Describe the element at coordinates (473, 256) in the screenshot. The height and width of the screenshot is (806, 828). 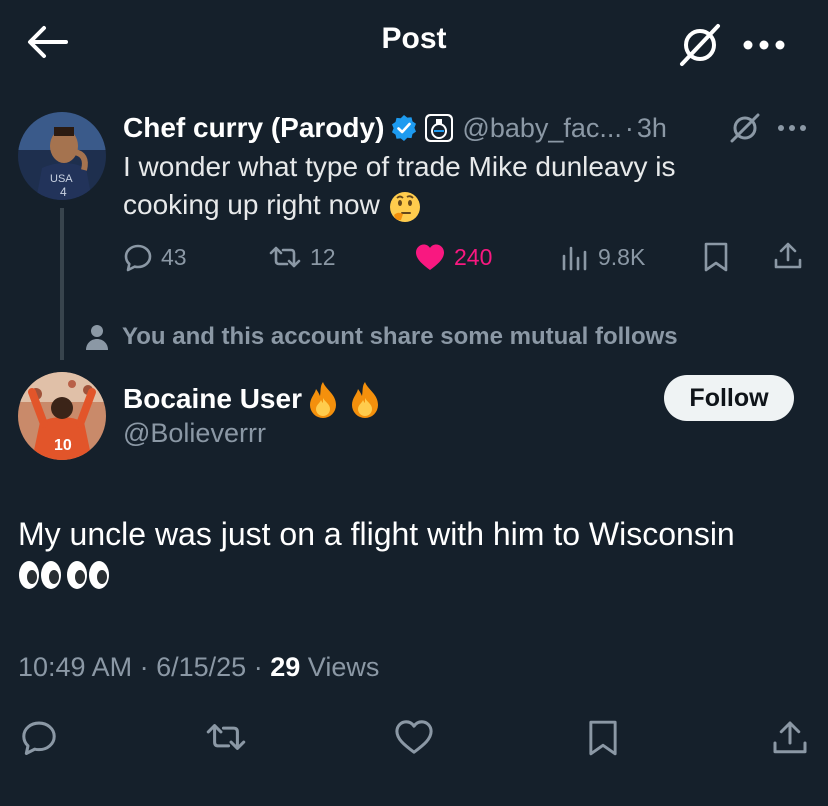
I see `like-count: 240` at that location.